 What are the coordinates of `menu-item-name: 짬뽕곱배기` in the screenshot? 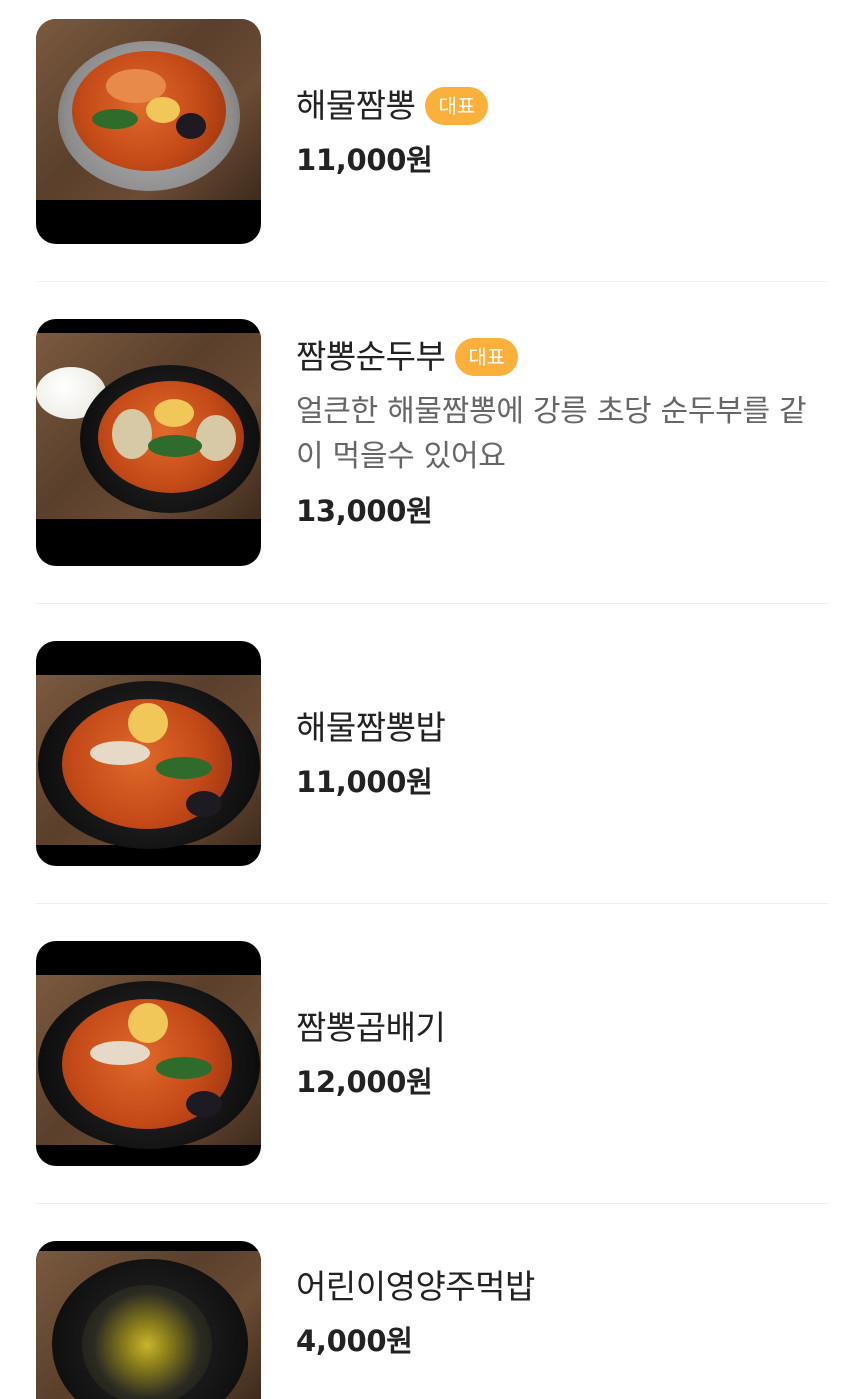 It's located at (371, 1027).